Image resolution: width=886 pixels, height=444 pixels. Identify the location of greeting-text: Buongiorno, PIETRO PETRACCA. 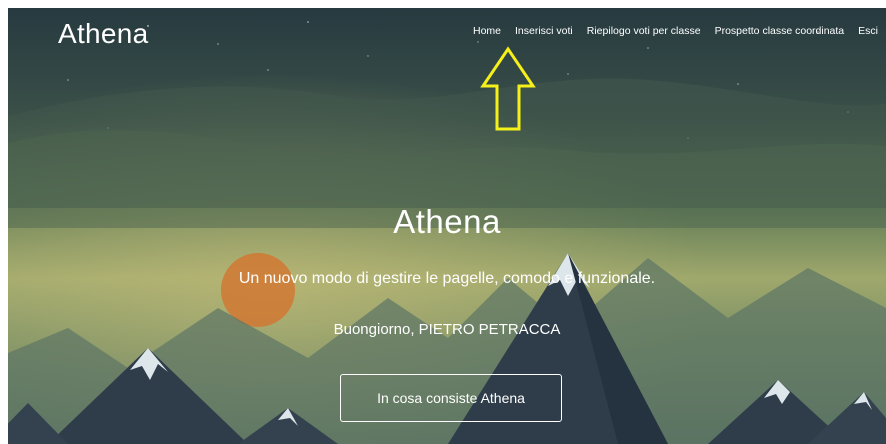
(447, 329).